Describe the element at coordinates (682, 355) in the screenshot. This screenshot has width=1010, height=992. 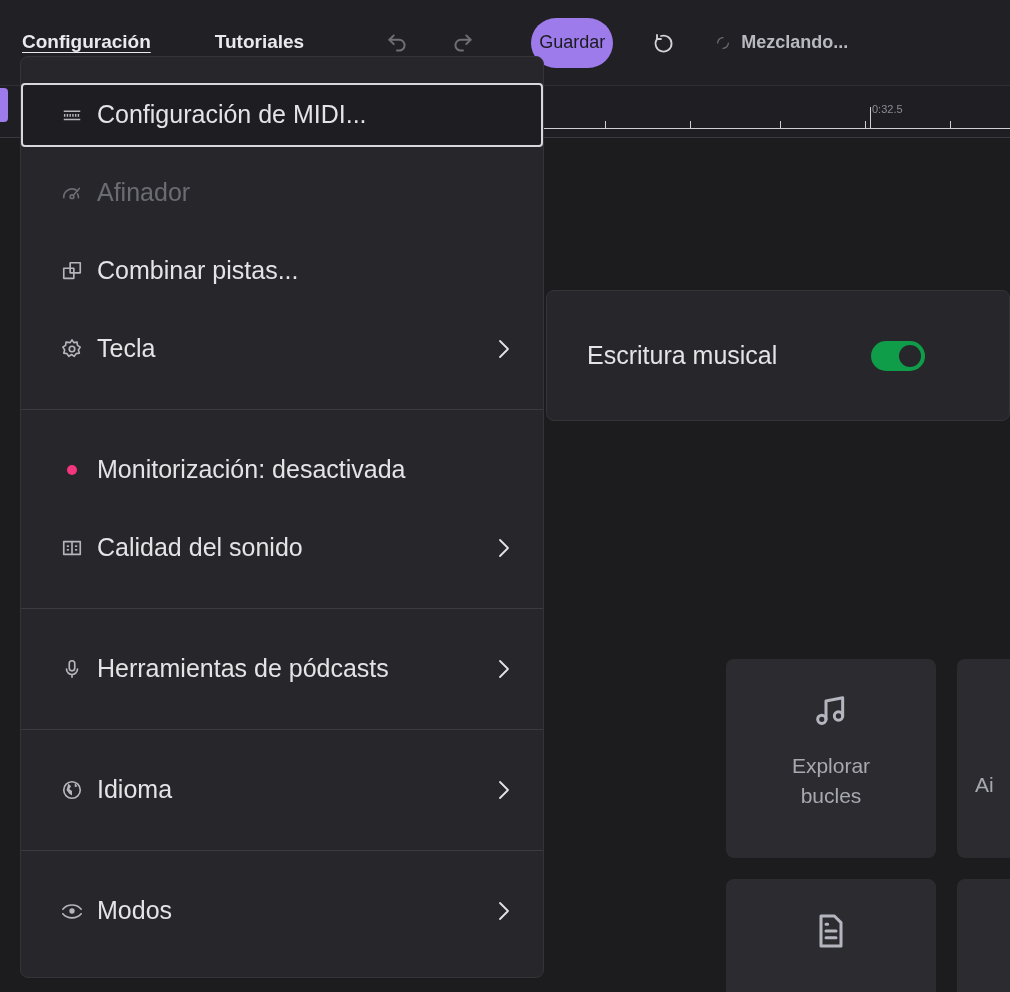
I see `toggle-label: Escritura musical` at that location.